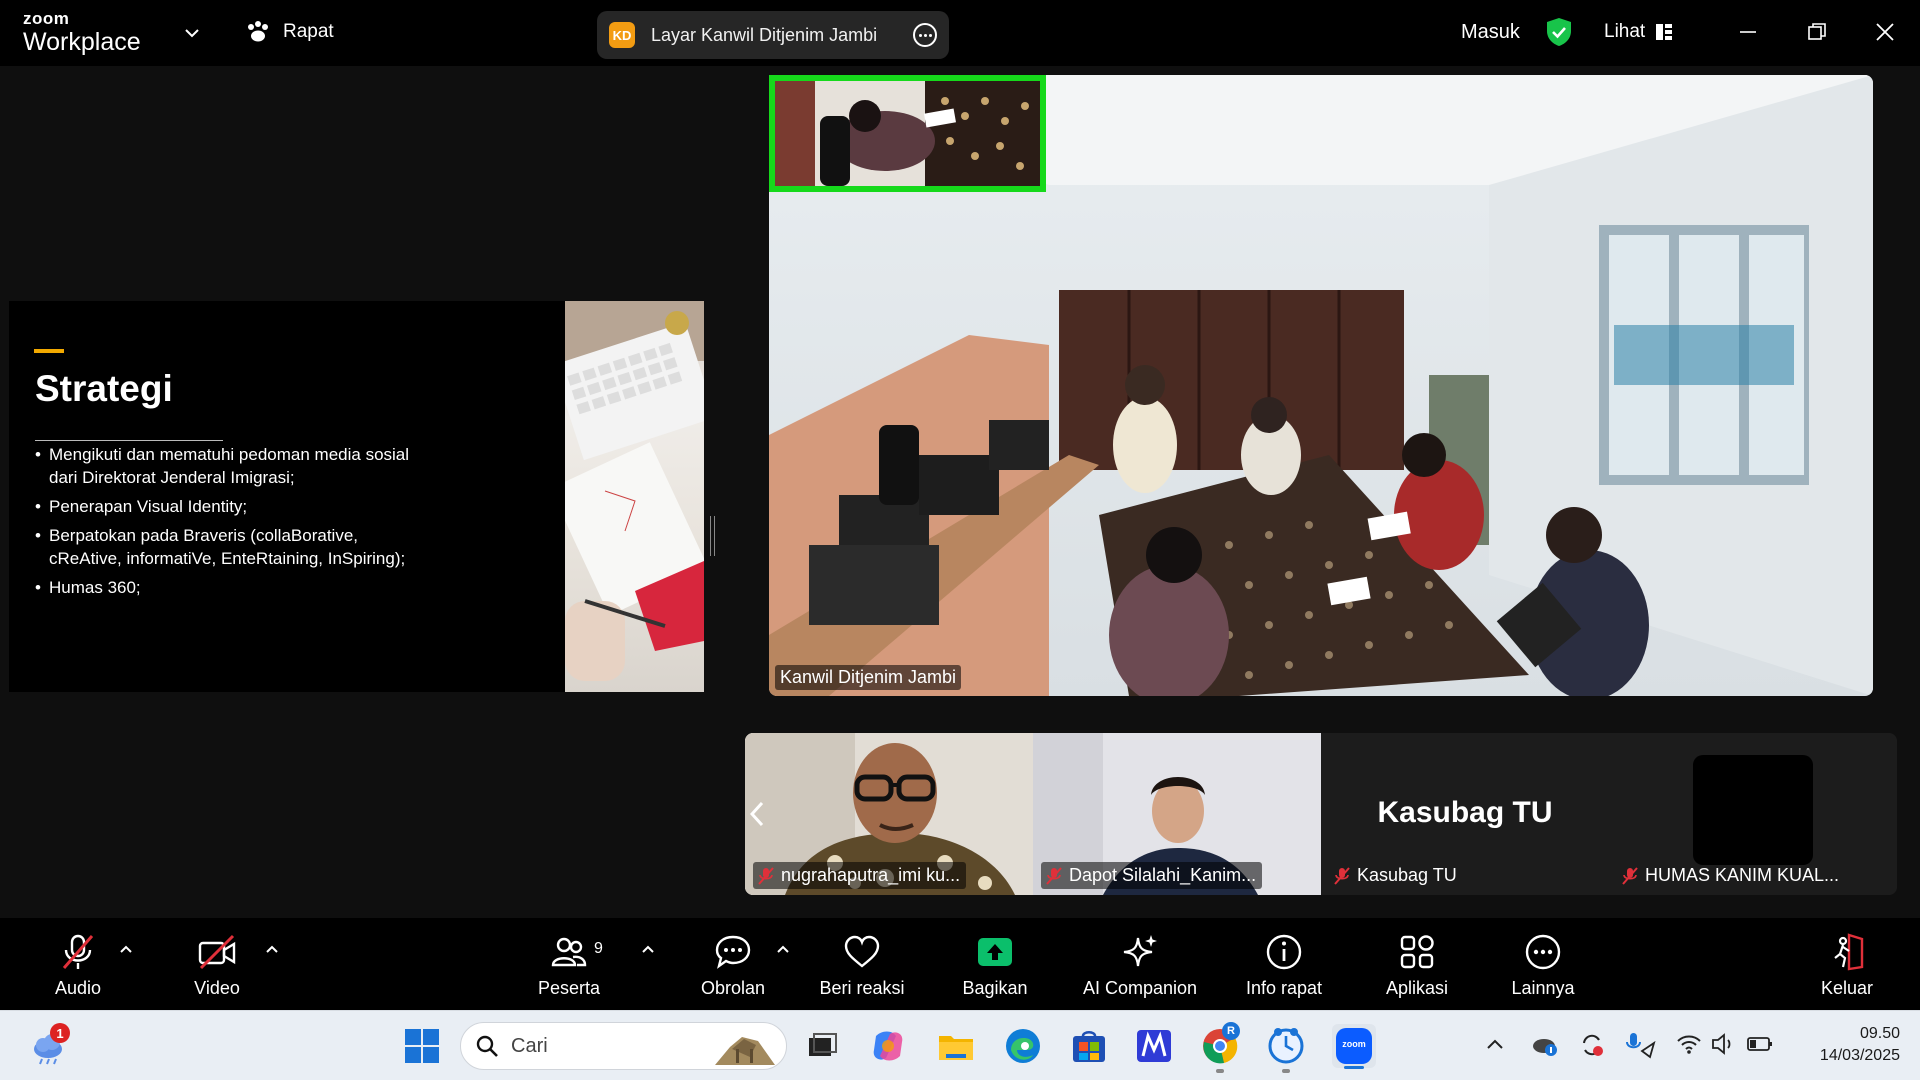  I want to click on share-screen-button: Bagikan, so click(995, 965).